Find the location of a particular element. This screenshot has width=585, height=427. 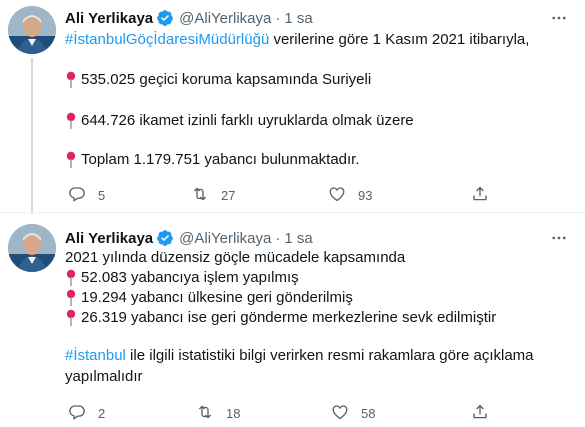

tweet-line-text: verilerine göre 1 Kasım 2021 itibarıyla, is located at coordinates (399, 39).